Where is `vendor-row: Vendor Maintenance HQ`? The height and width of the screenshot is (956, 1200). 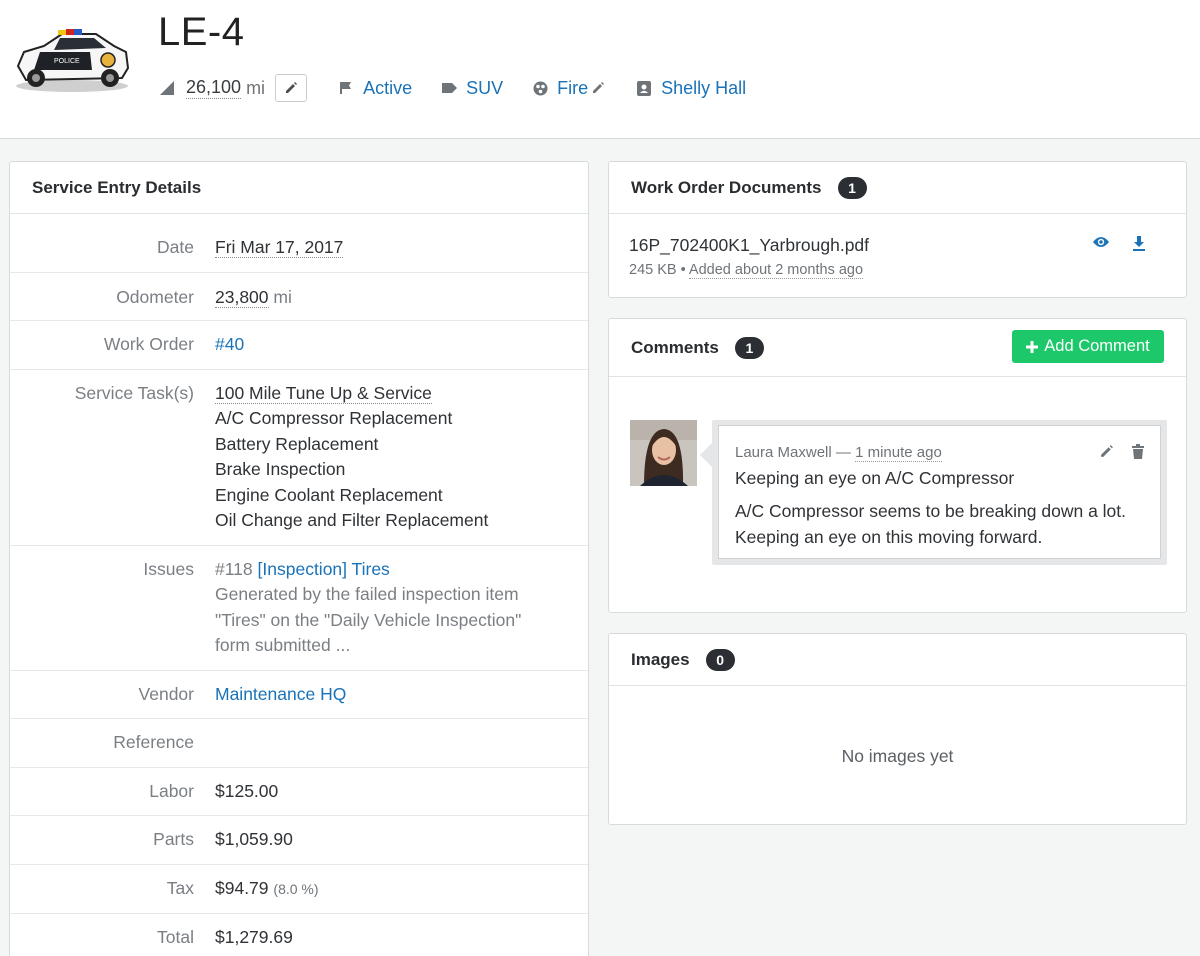 vendor-row: Vendor Maintenance HQ is located at coordinates (299, 695).